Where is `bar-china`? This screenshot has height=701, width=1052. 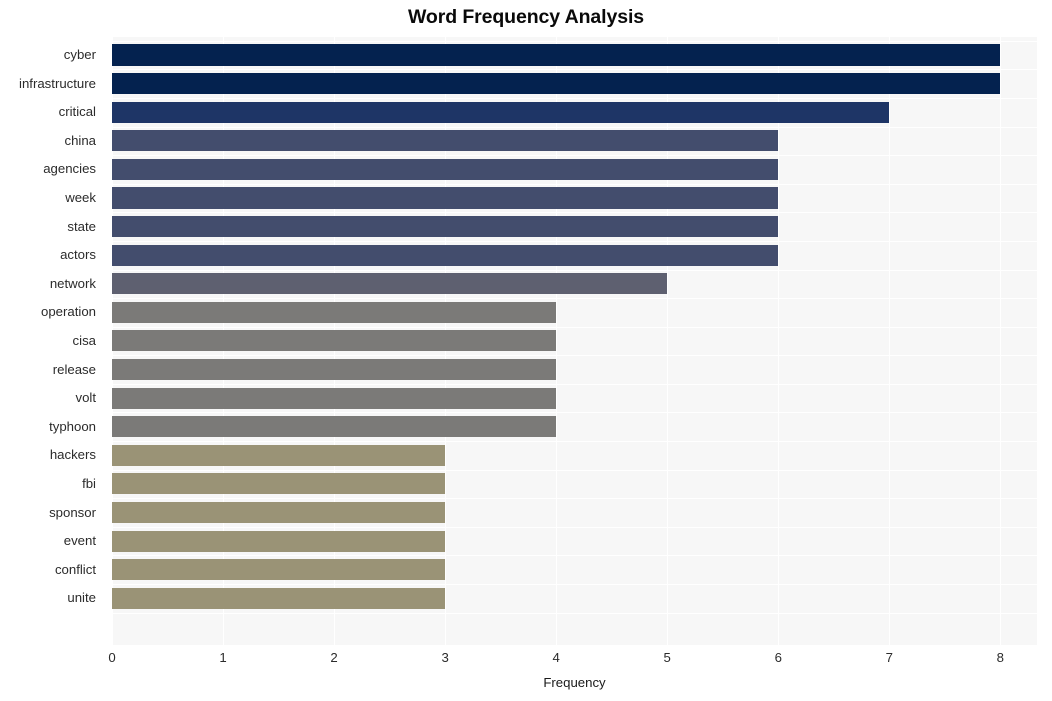
bar-china is located at coordinates (445, 141).